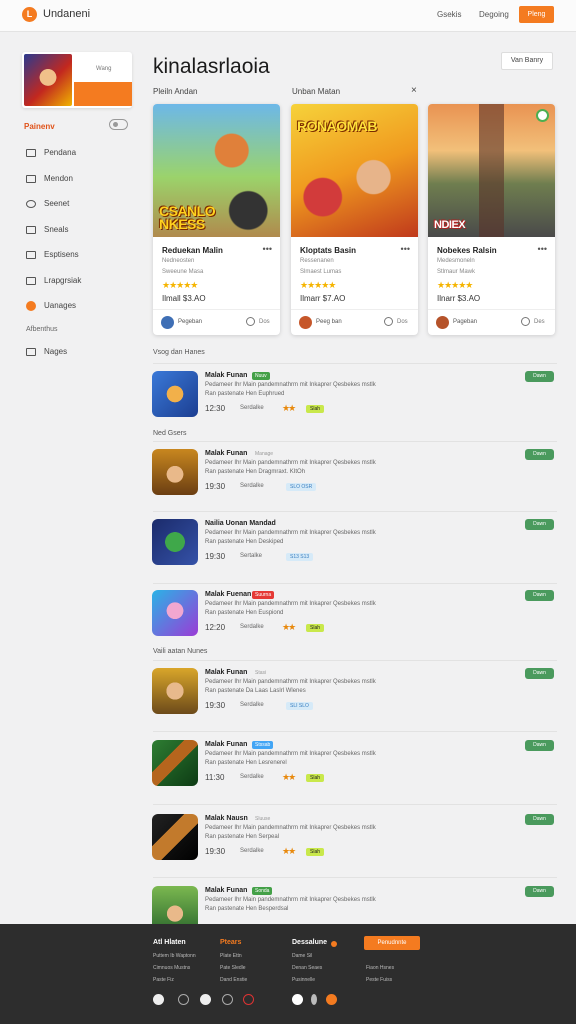  I want to click on sidebar-item-label: Nages, so click(56, 351).